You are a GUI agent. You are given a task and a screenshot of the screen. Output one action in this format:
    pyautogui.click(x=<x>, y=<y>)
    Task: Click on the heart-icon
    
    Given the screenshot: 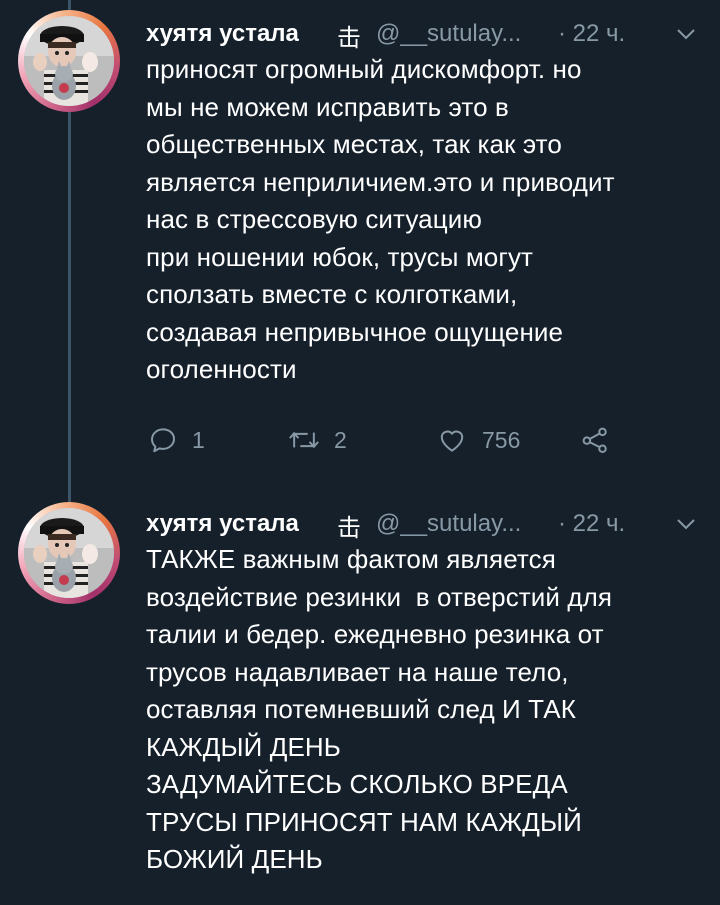 What is the action you would take?
    pyautogui.click(x=452, y=441)
    